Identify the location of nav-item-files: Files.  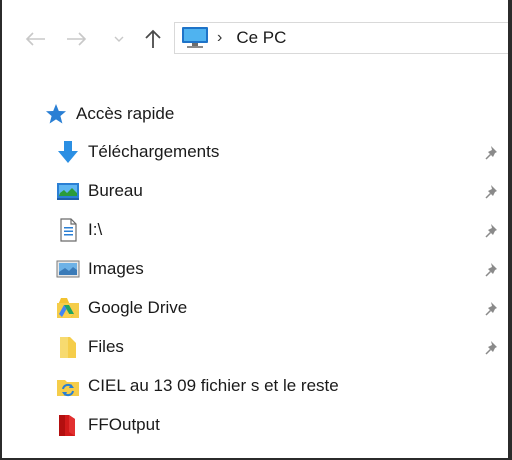
(256, 347).